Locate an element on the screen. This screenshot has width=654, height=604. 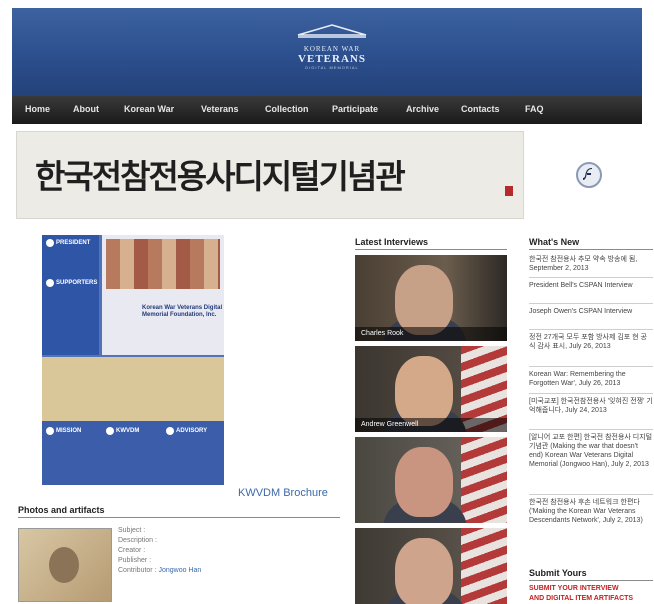
nav-item-faq: FAQ is located at coordinates (534, 109).